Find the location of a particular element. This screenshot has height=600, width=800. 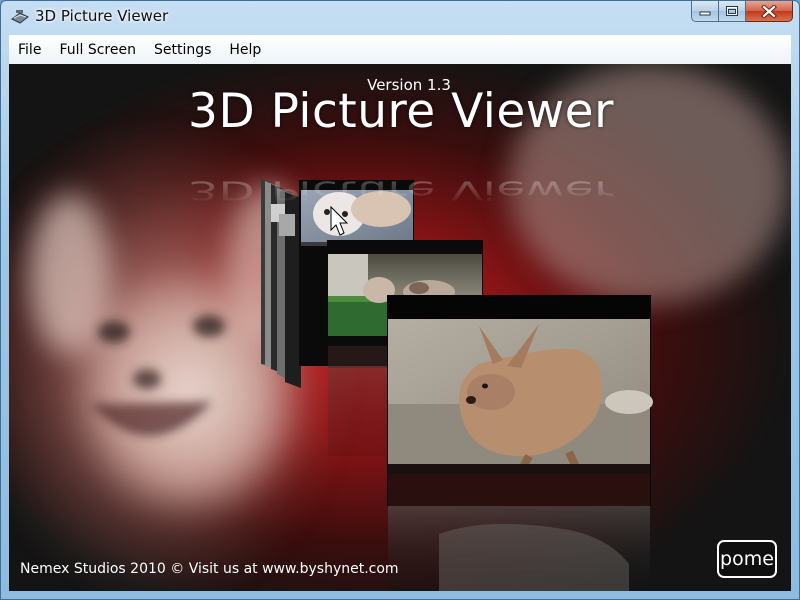

window-title: 3D Picture Viewer is located at coordinates (102, 16).